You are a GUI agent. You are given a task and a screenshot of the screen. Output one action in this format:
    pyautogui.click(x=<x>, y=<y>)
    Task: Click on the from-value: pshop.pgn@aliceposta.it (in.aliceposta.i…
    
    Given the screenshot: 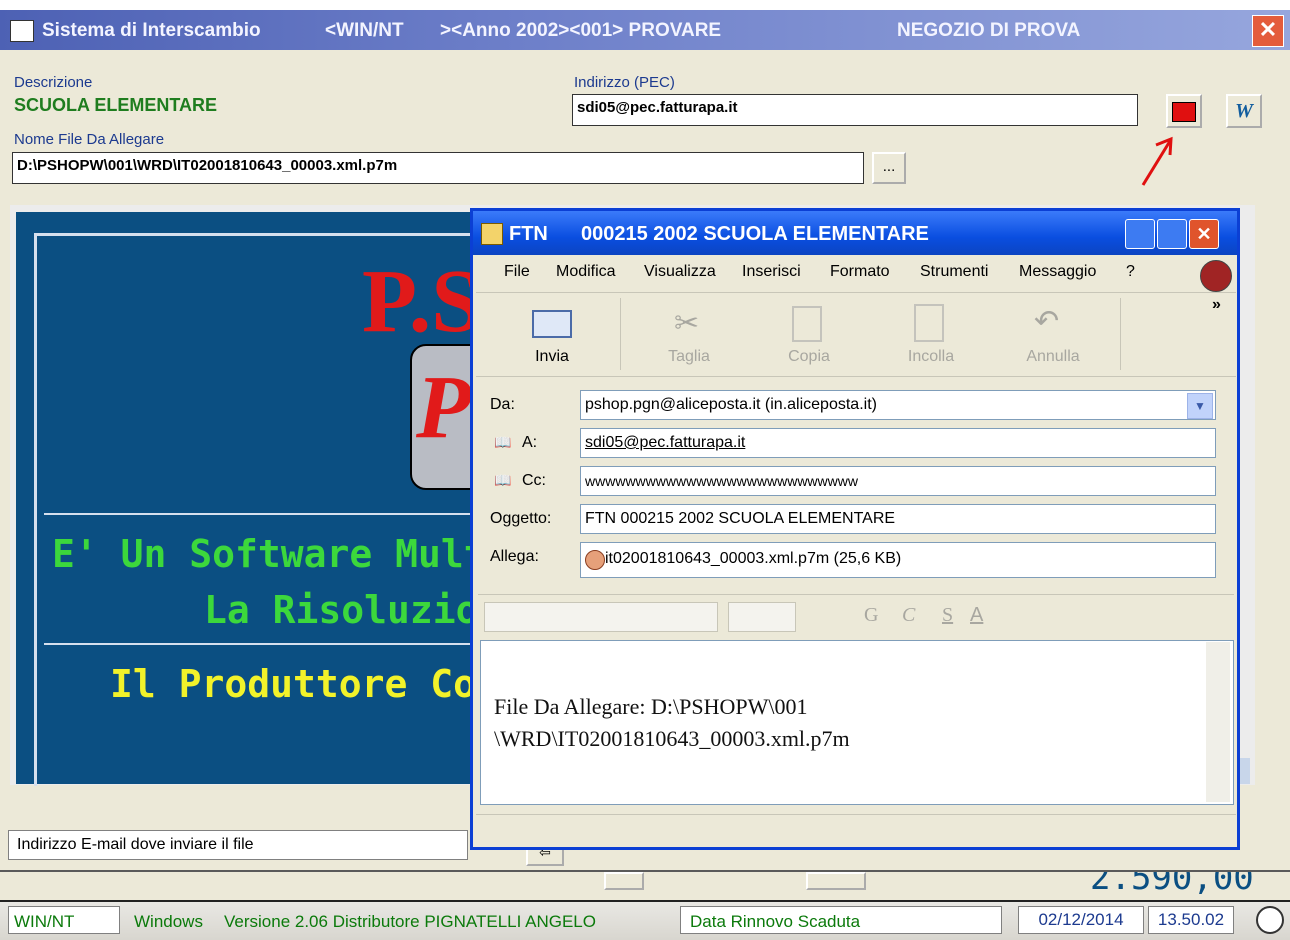 What is the action you would take?
    pyautogui.click(x=731, y=404)
    